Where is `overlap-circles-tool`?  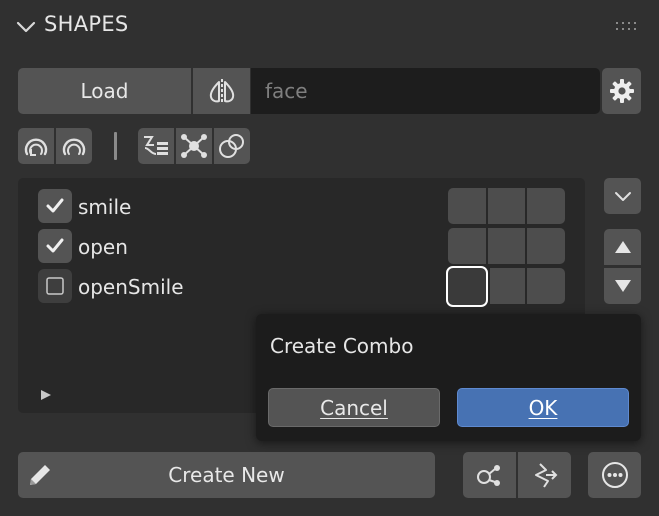
overlap-circles-tool is located at coordinates (232, 146).